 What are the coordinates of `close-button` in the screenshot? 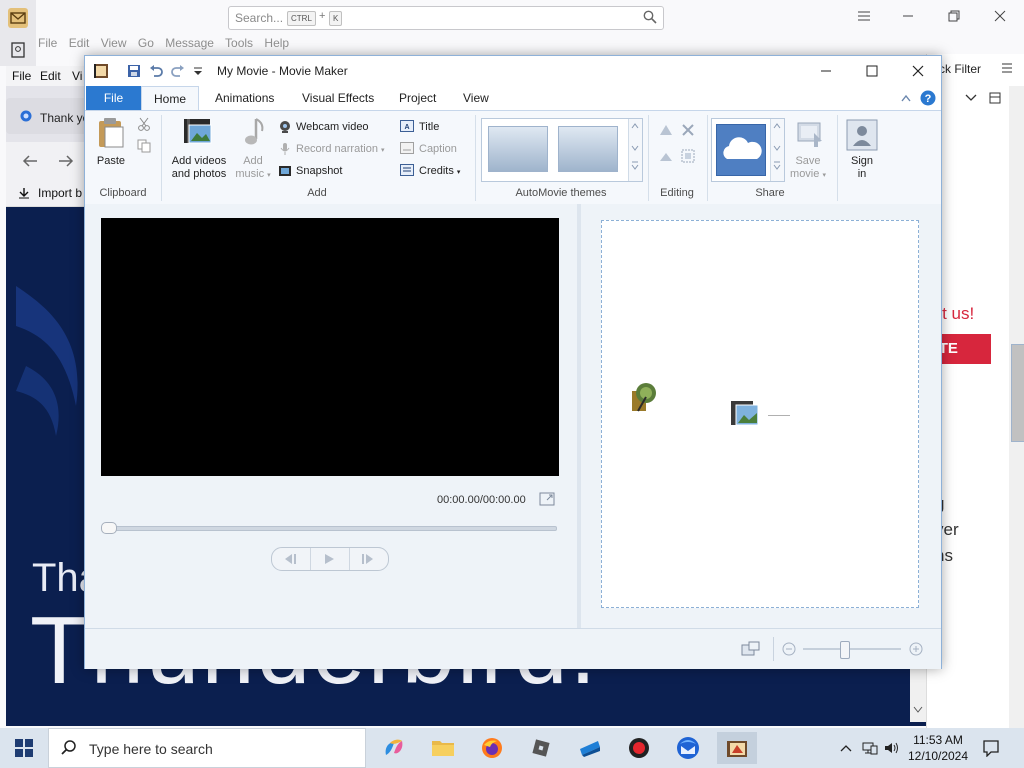 It's located at (918, 71).